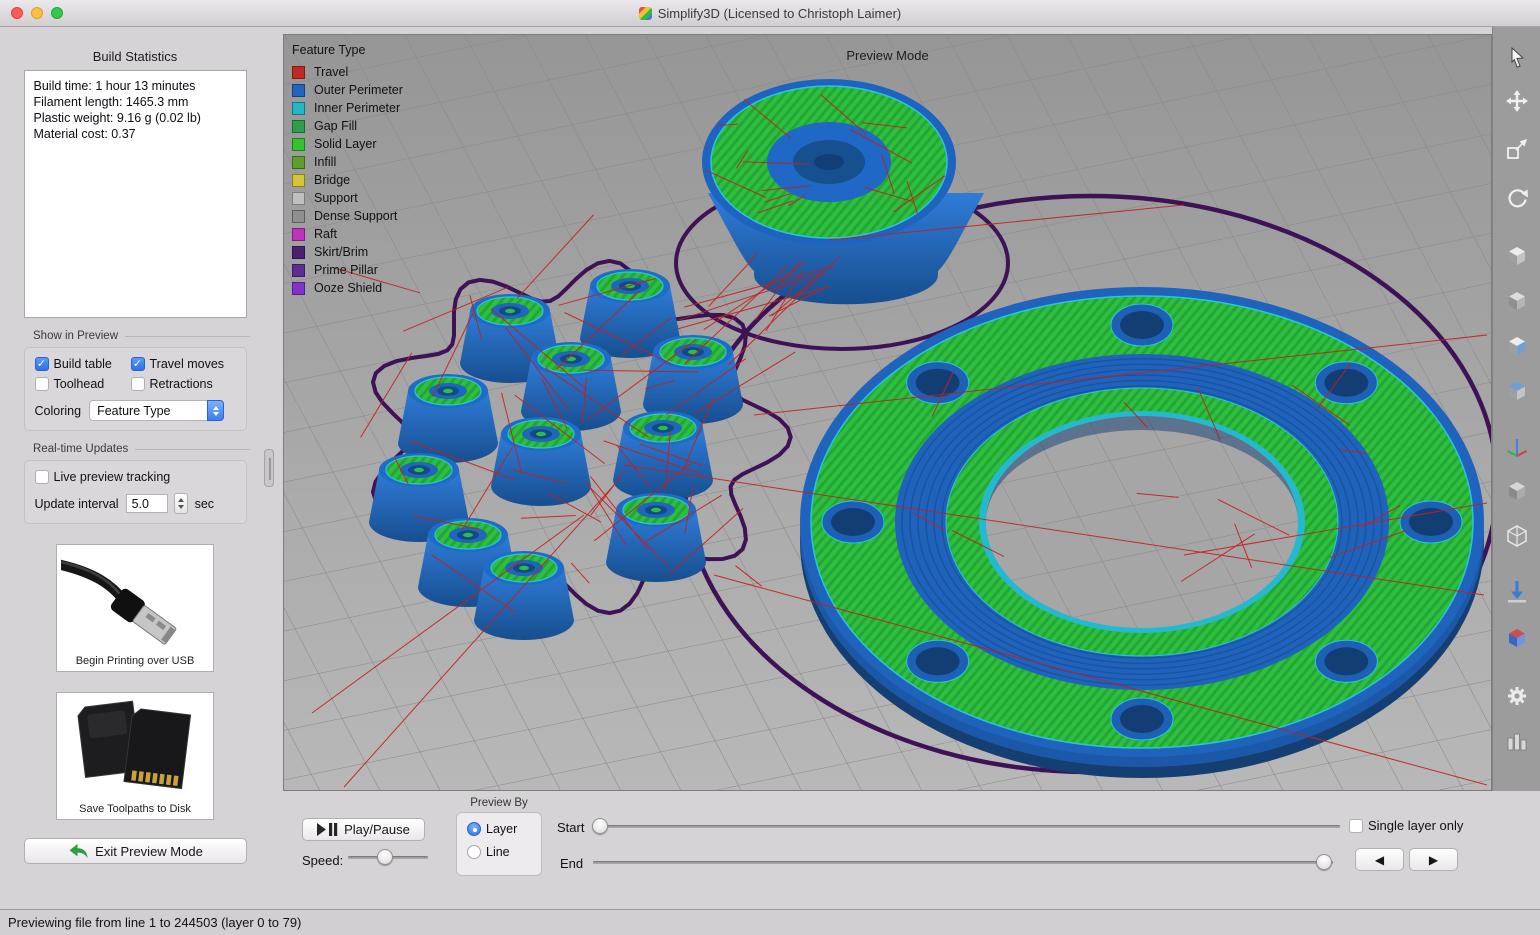 The width and height of the screenshot is (1540, 935). I want to click on start-slider, so click(966, 826).